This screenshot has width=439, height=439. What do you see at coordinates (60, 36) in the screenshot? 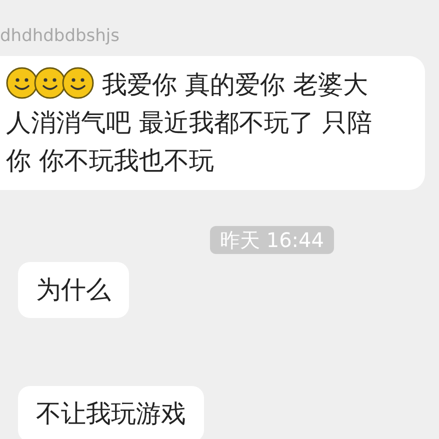
I see `sender-name: dhdhdbdbshjs` at bounding box center [60, 36].